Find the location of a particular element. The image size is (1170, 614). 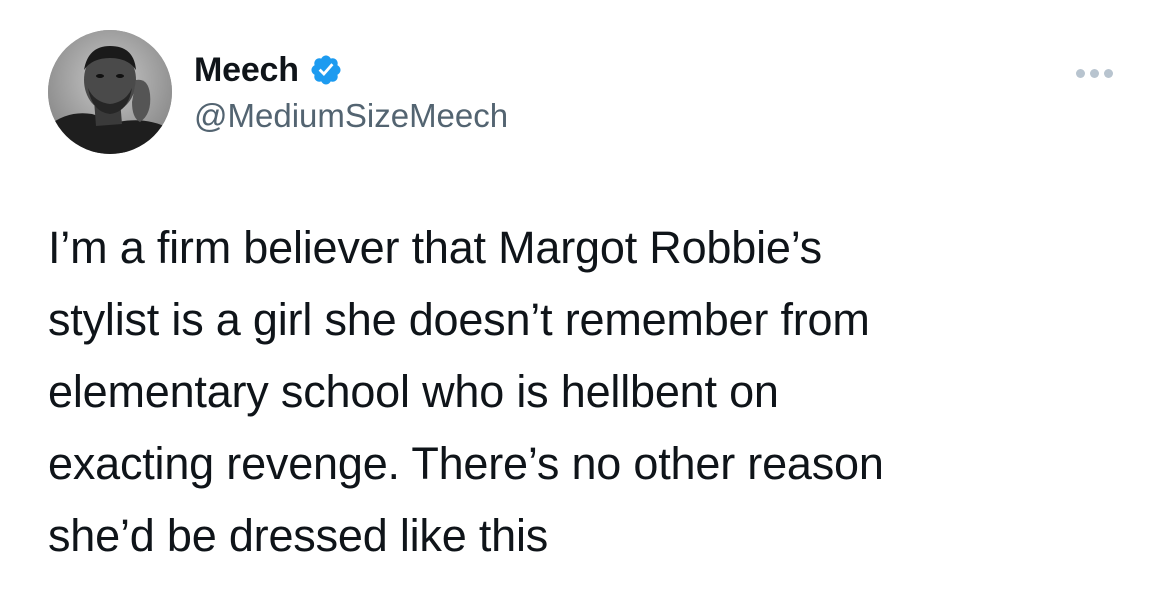

author-name-row: Meech is located at coordinates (268, 70).